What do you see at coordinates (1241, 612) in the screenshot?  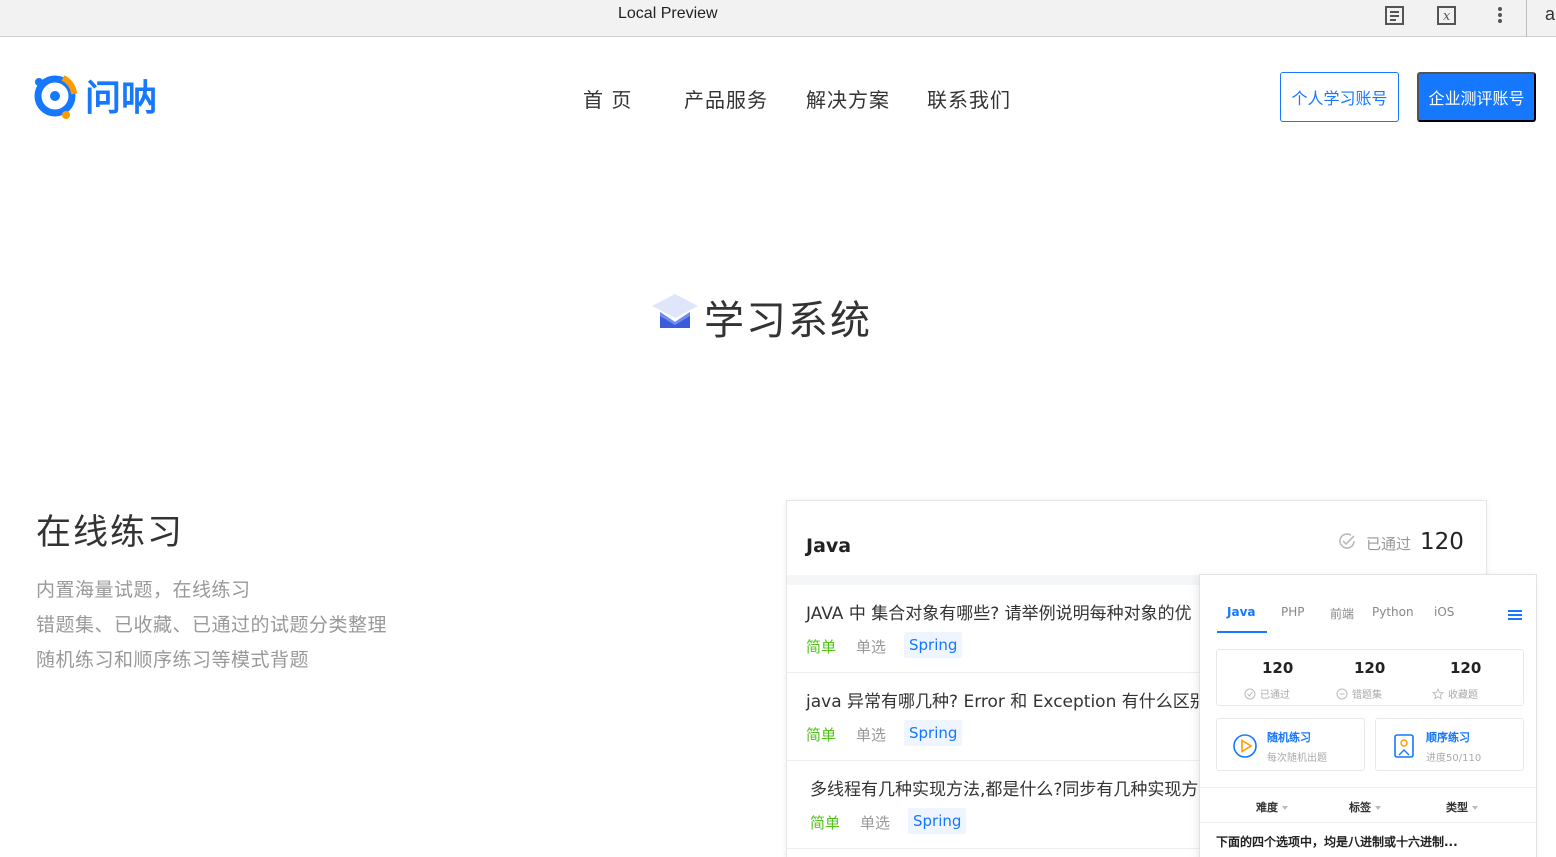 I see `tab-java: Java` at bounding box center [1241, 612].